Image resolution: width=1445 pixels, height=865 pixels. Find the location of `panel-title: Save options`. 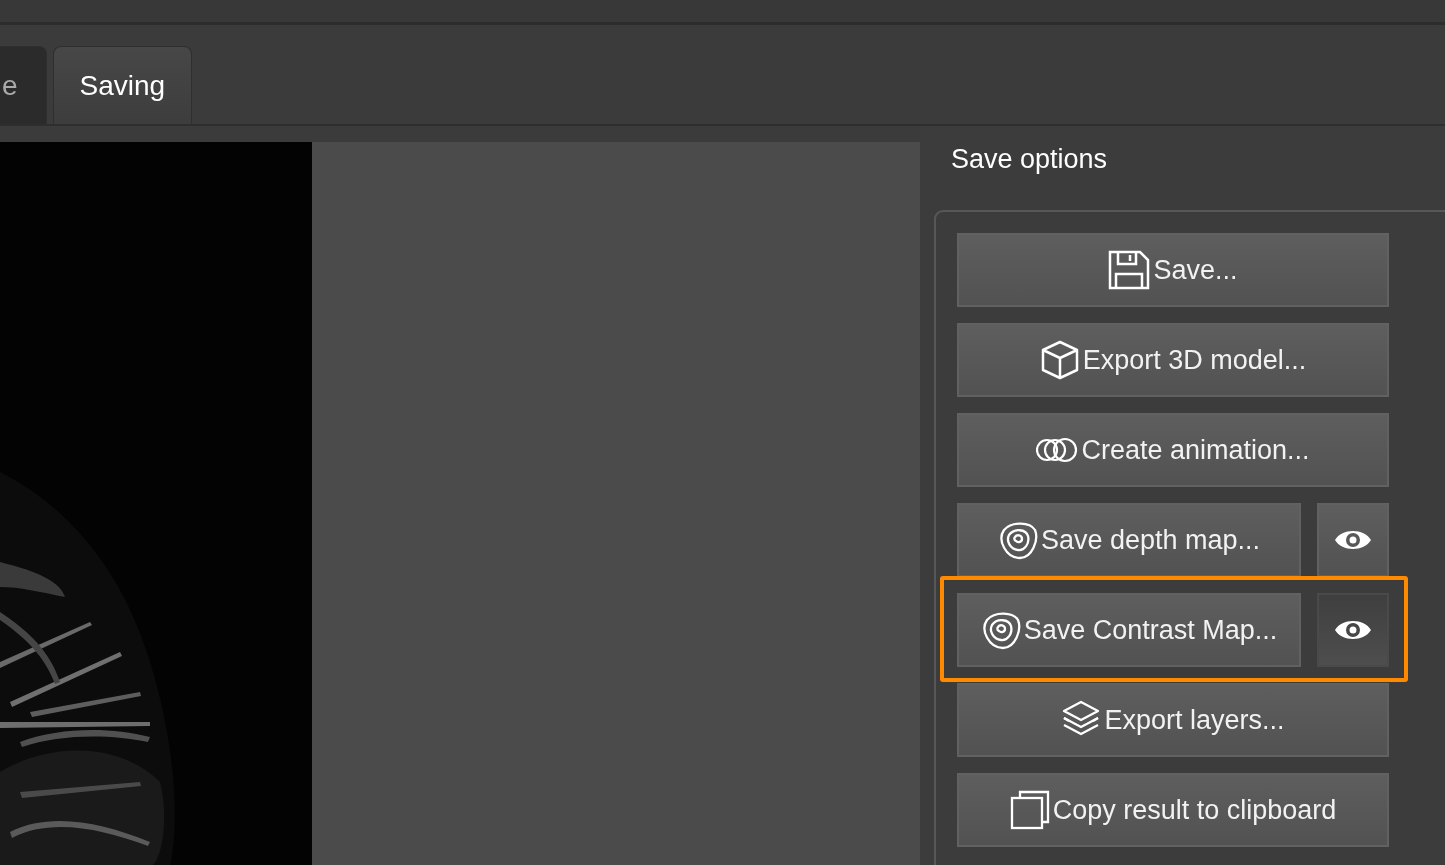

panel-title: Save options is located at coordinates (1029, 159).